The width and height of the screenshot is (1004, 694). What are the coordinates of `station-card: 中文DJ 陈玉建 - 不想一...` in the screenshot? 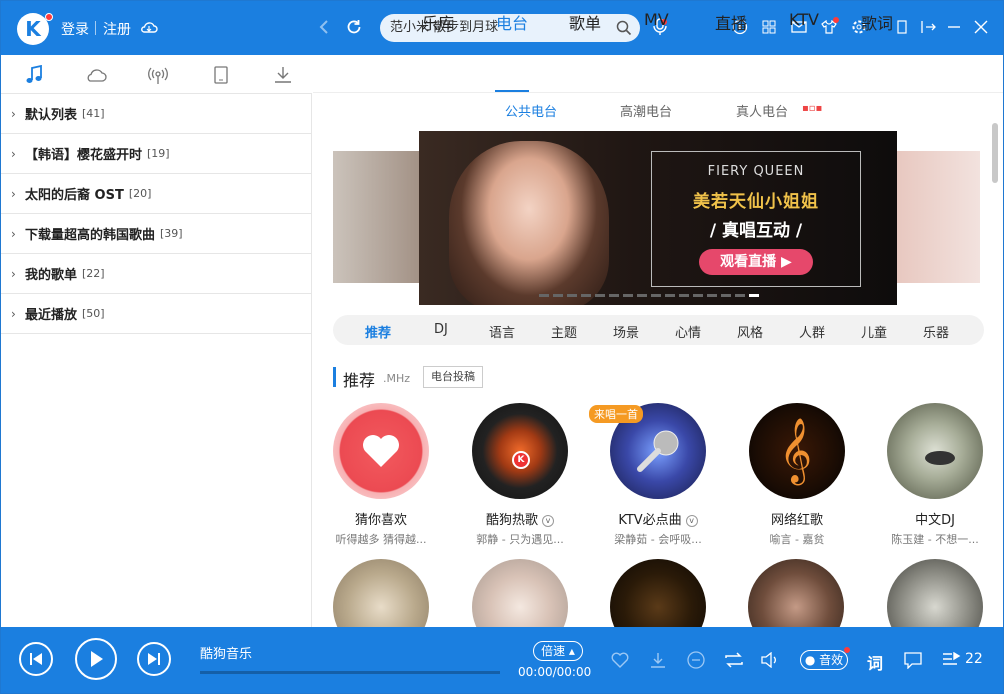 It's located at (935, 475).